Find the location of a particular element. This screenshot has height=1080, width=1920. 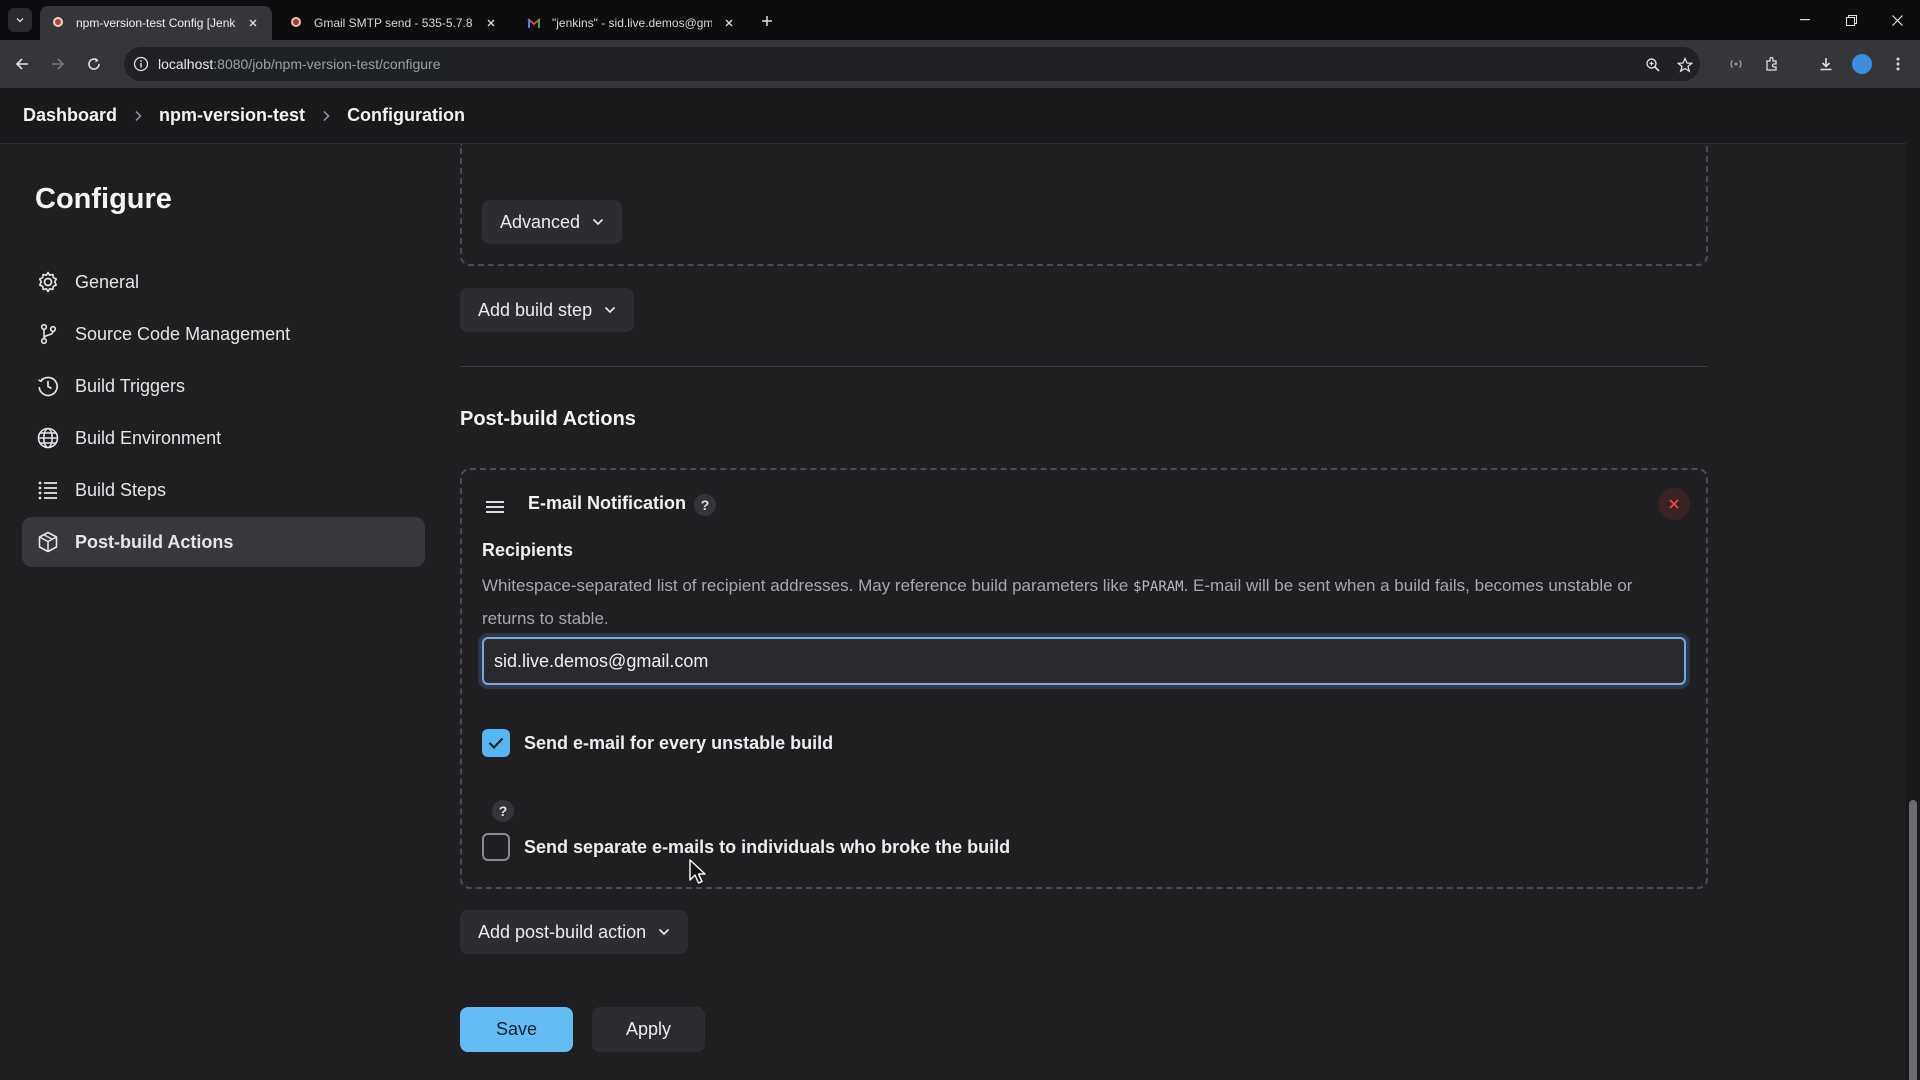

tab-gmail-smtp: Gmail SMTP send - 535-5.7.8 Username is located at coordinates (394, 23).